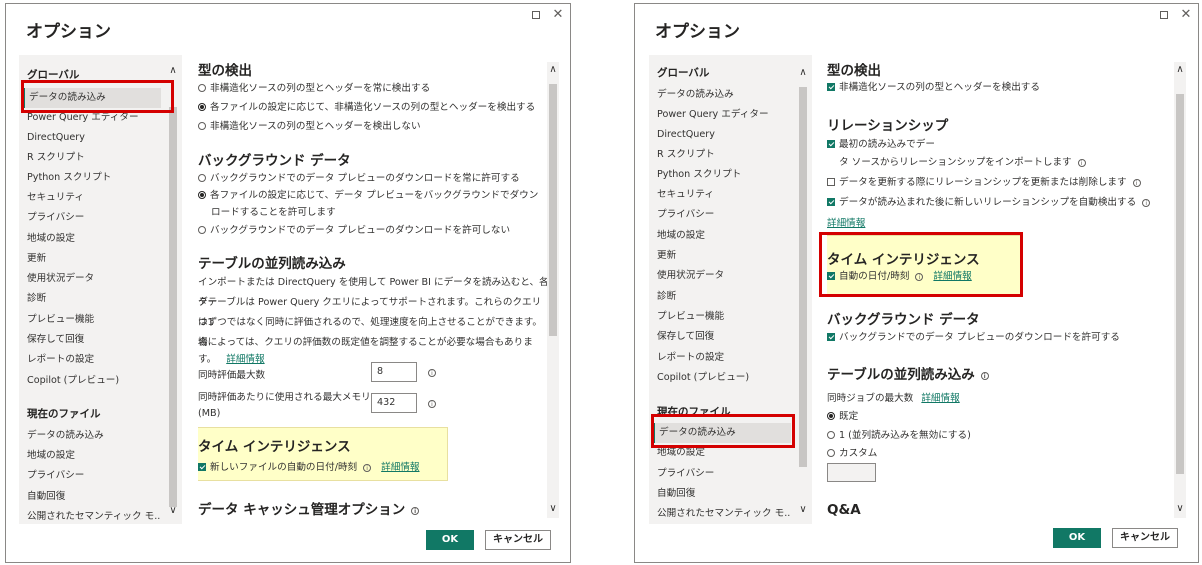  I want to click on nav-item-power-query-editor: Power Query エディター, so click(722, 115).